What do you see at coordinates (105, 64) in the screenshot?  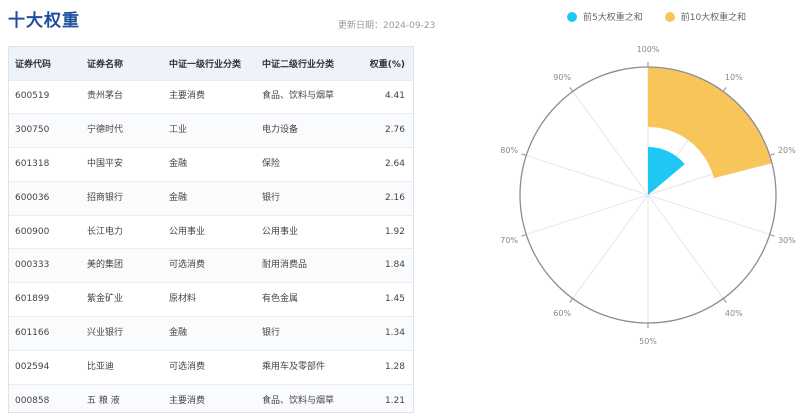 I see `header-name: 证券名称` at bounding box center [105, 64].